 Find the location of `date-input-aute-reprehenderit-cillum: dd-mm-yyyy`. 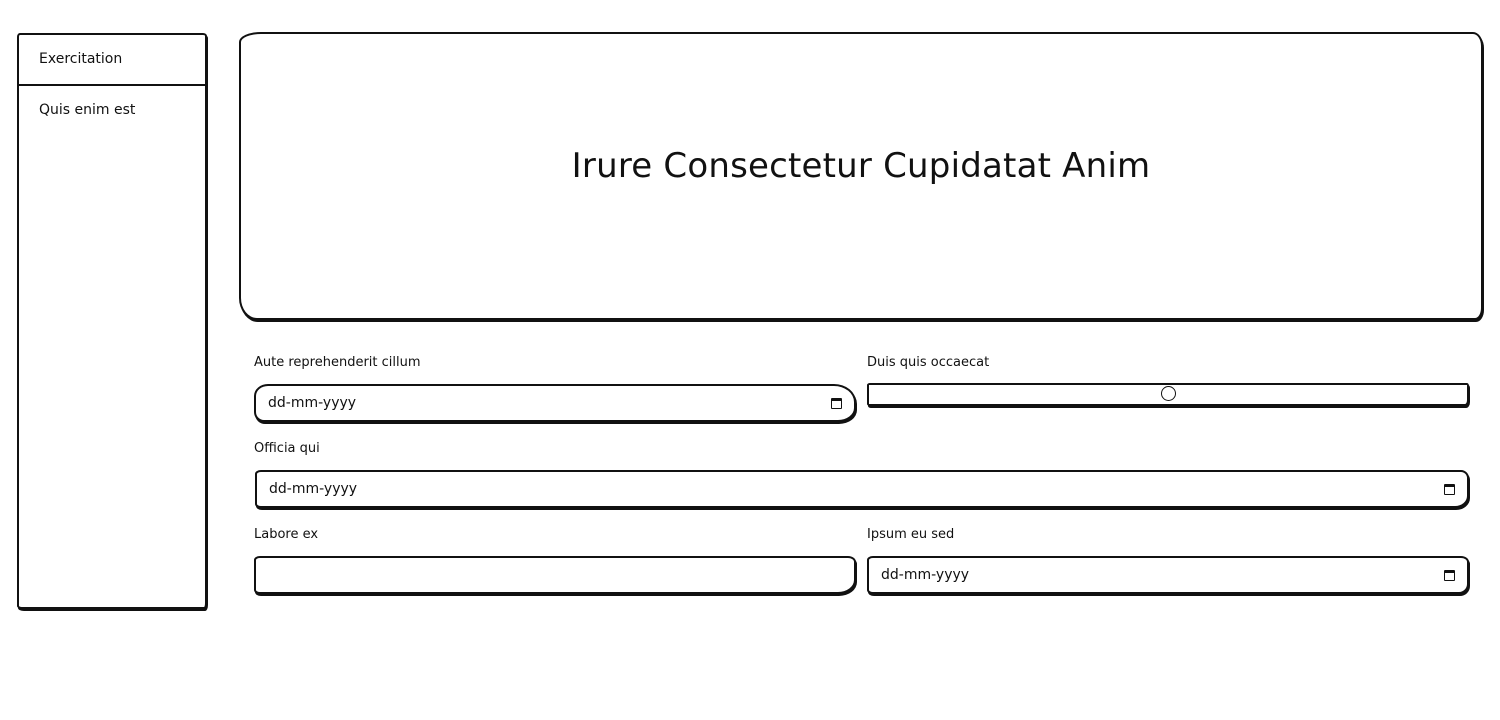

date-input-aute-reprehenderit-cillum: dd-mm-yyyy is located at coordinates (555, 403).